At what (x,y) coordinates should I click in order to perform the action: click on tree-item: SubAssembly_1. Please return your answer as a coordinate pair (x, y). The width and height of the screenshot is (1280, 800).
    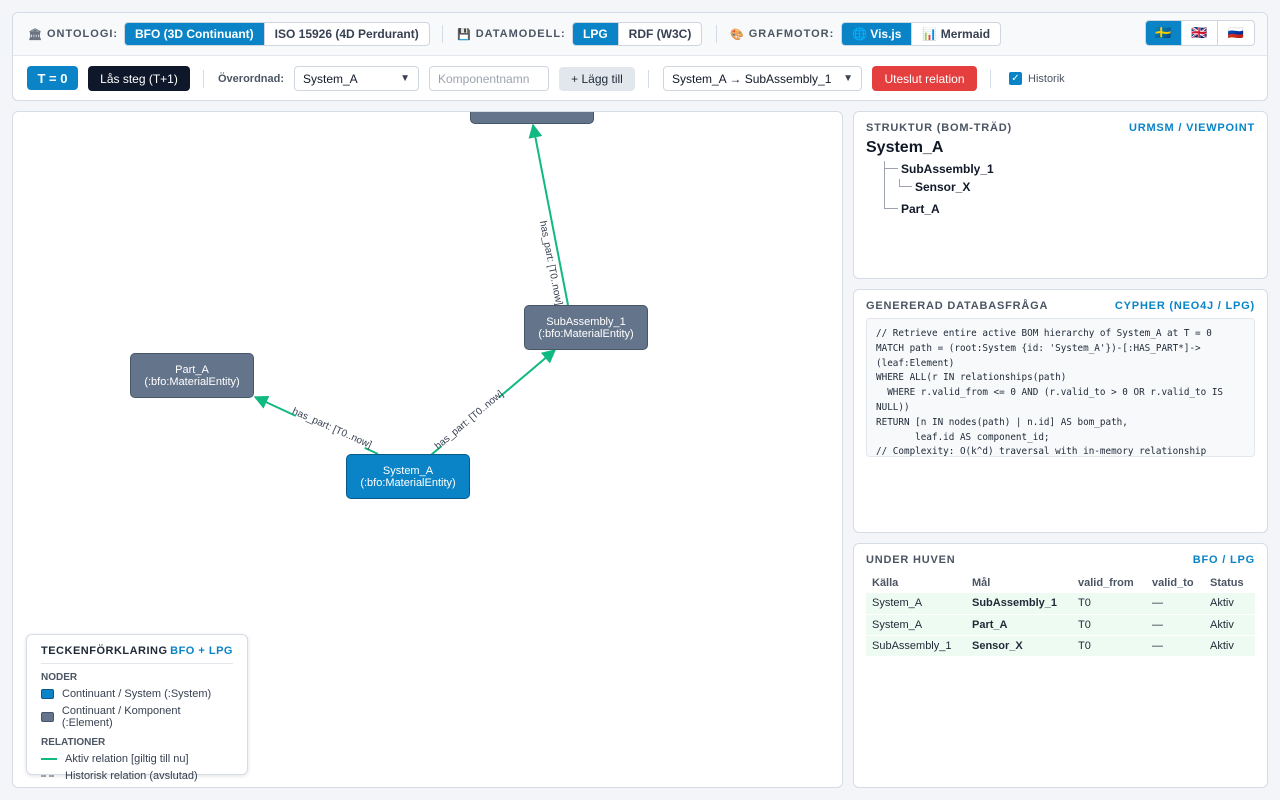
    Looking at the image, I should click on (947, 169).